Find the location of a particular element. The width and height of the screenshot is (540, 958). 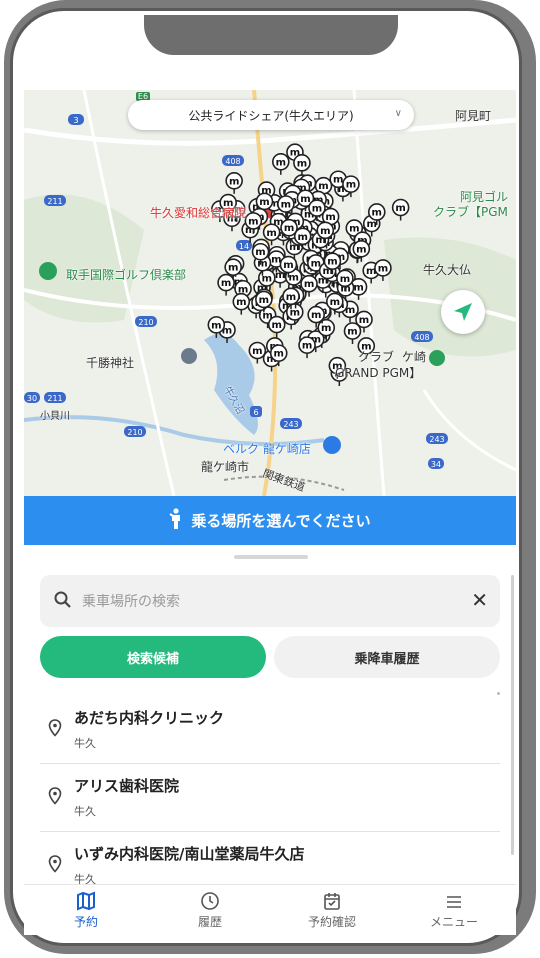

nav-menu: メニュー is located at coordinates (454, 910).